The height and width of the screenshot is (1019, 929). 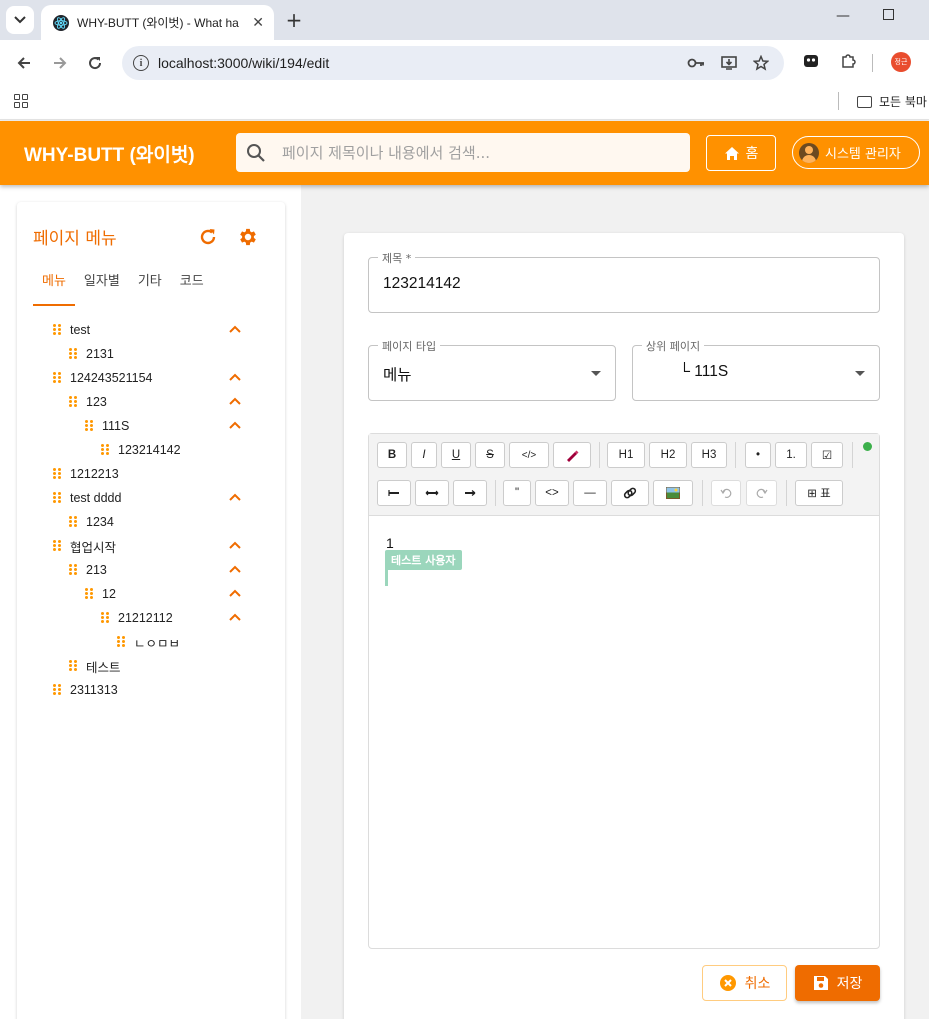 I want to click on highlight-button, so click(x=572, y=455).